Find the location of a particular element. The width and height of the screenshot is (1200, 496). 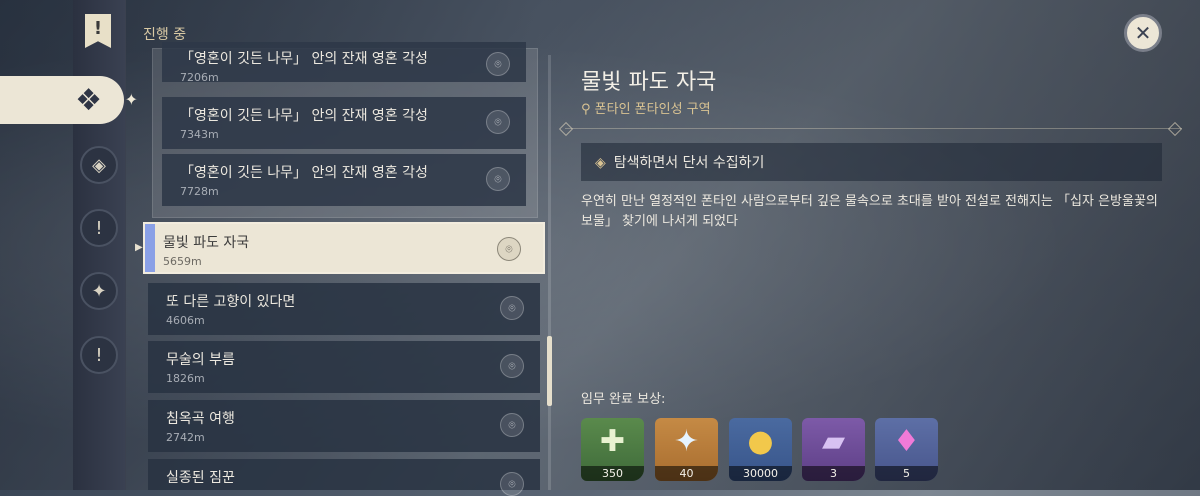

archon-quest-icon: ◈ is located at coordinates (99, 165).